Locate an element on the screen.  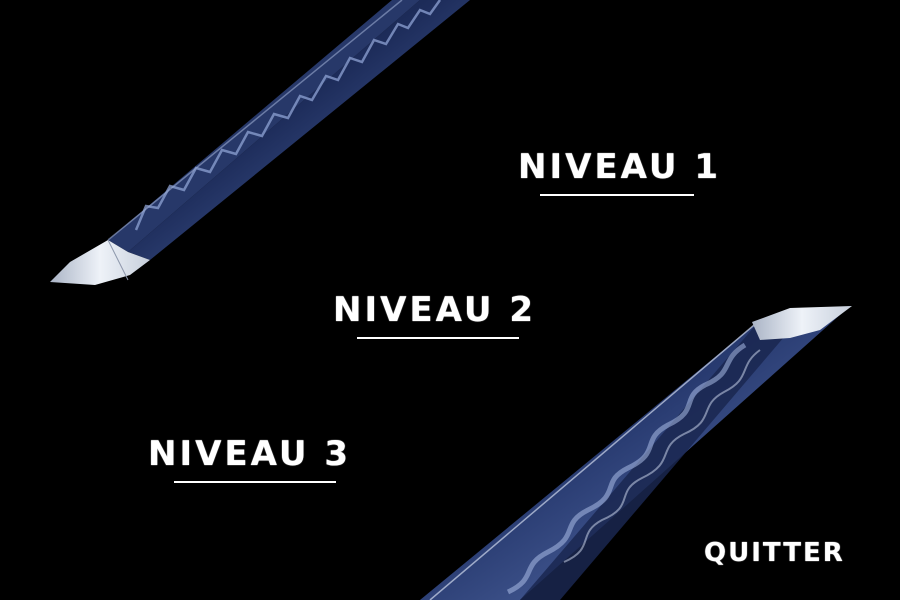
level-2-button: NIVEAU 2 is located at coordinates (434, 316).